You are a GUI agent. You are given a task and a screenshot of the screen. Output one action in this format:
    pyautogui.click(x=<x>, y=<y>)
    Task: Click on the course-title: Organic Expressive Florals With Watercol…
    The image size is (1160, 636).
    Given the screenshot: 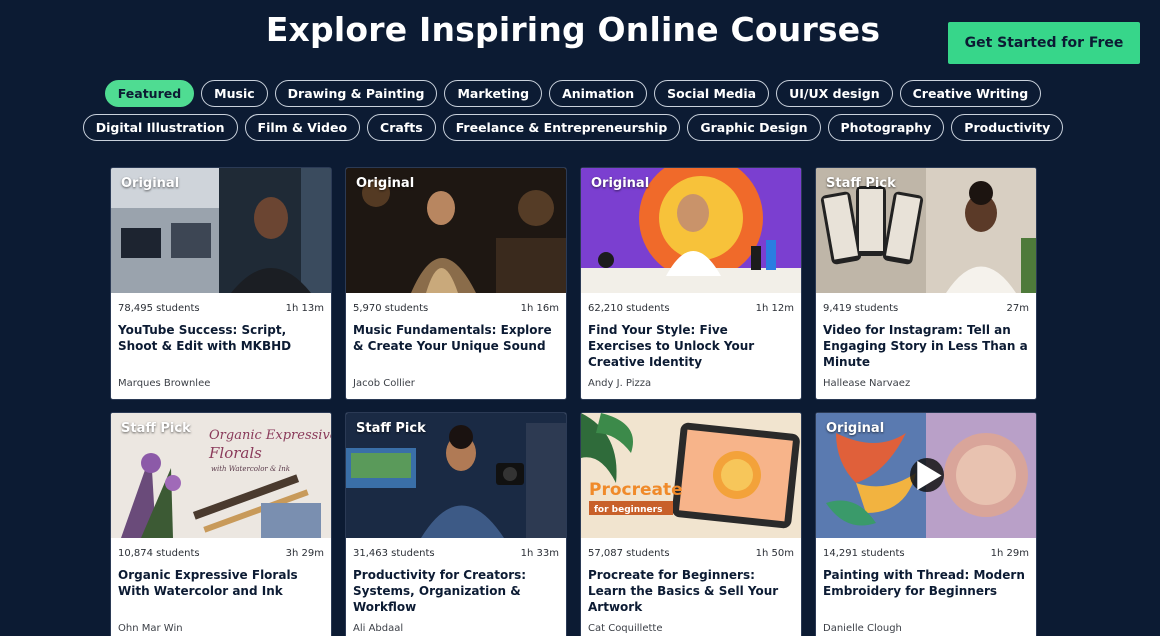 What is the action you would take?
    pyautogui.click(x=221, y=588)
    